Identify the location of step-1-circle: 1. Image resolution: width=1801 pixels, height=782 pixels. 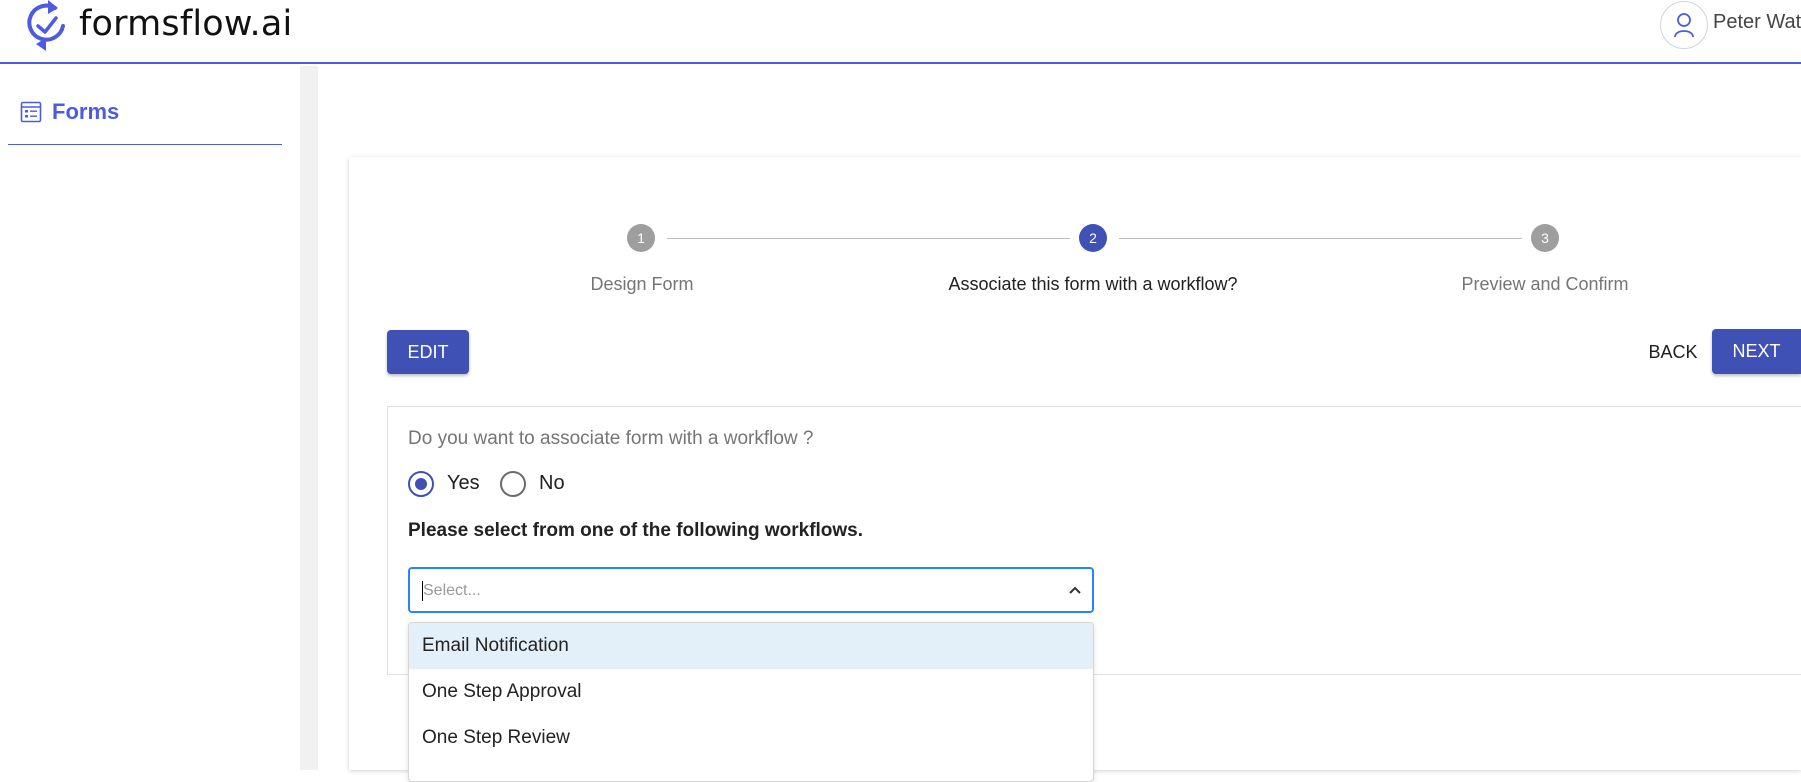
(641, 238).